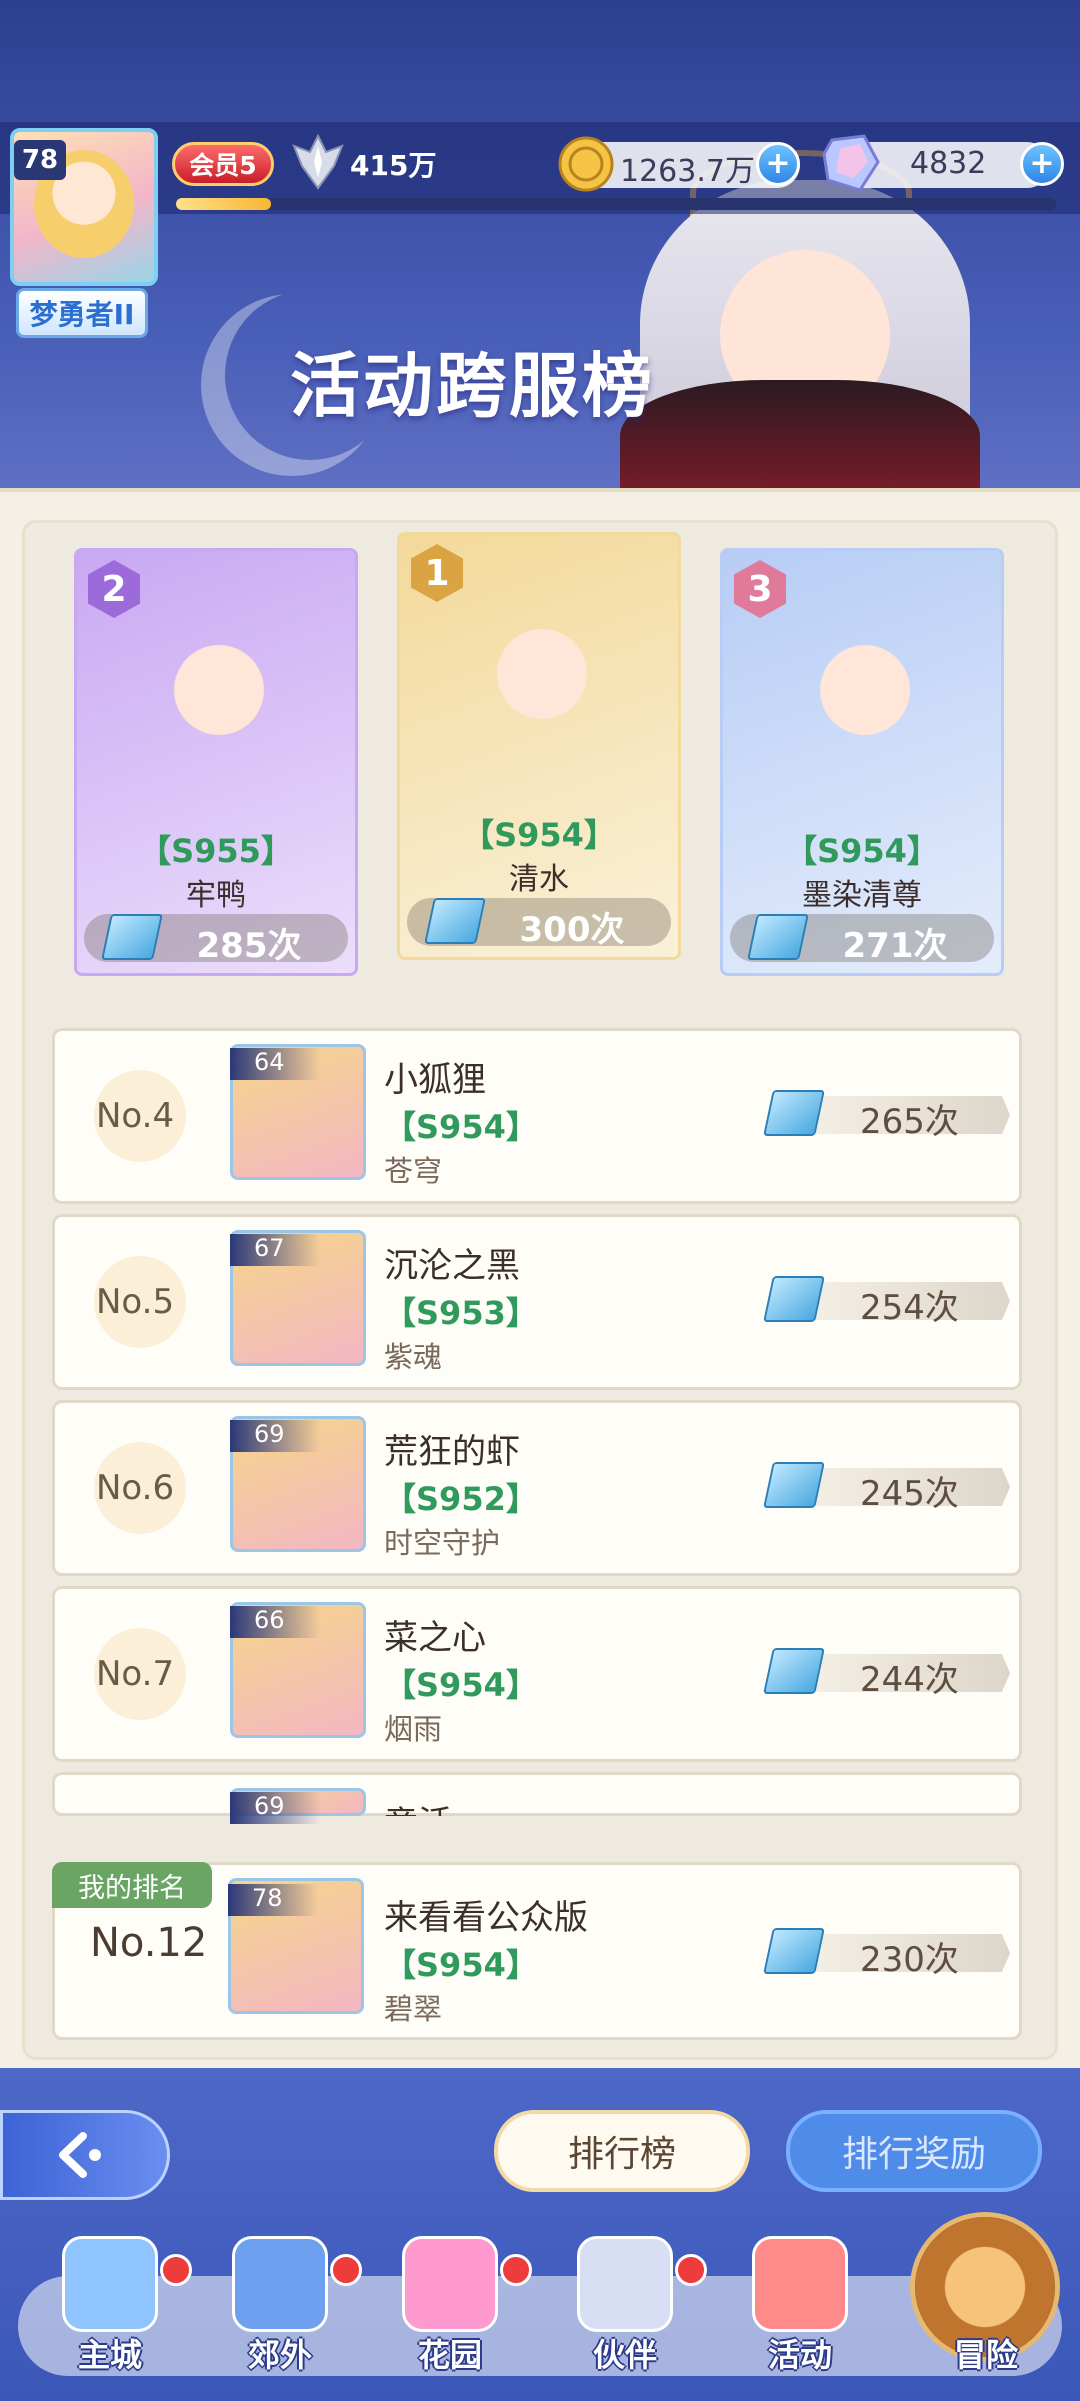  Describe the element at coordinates (135, 1488) in the screenshot. I see `rank-number: No.6` at that location.